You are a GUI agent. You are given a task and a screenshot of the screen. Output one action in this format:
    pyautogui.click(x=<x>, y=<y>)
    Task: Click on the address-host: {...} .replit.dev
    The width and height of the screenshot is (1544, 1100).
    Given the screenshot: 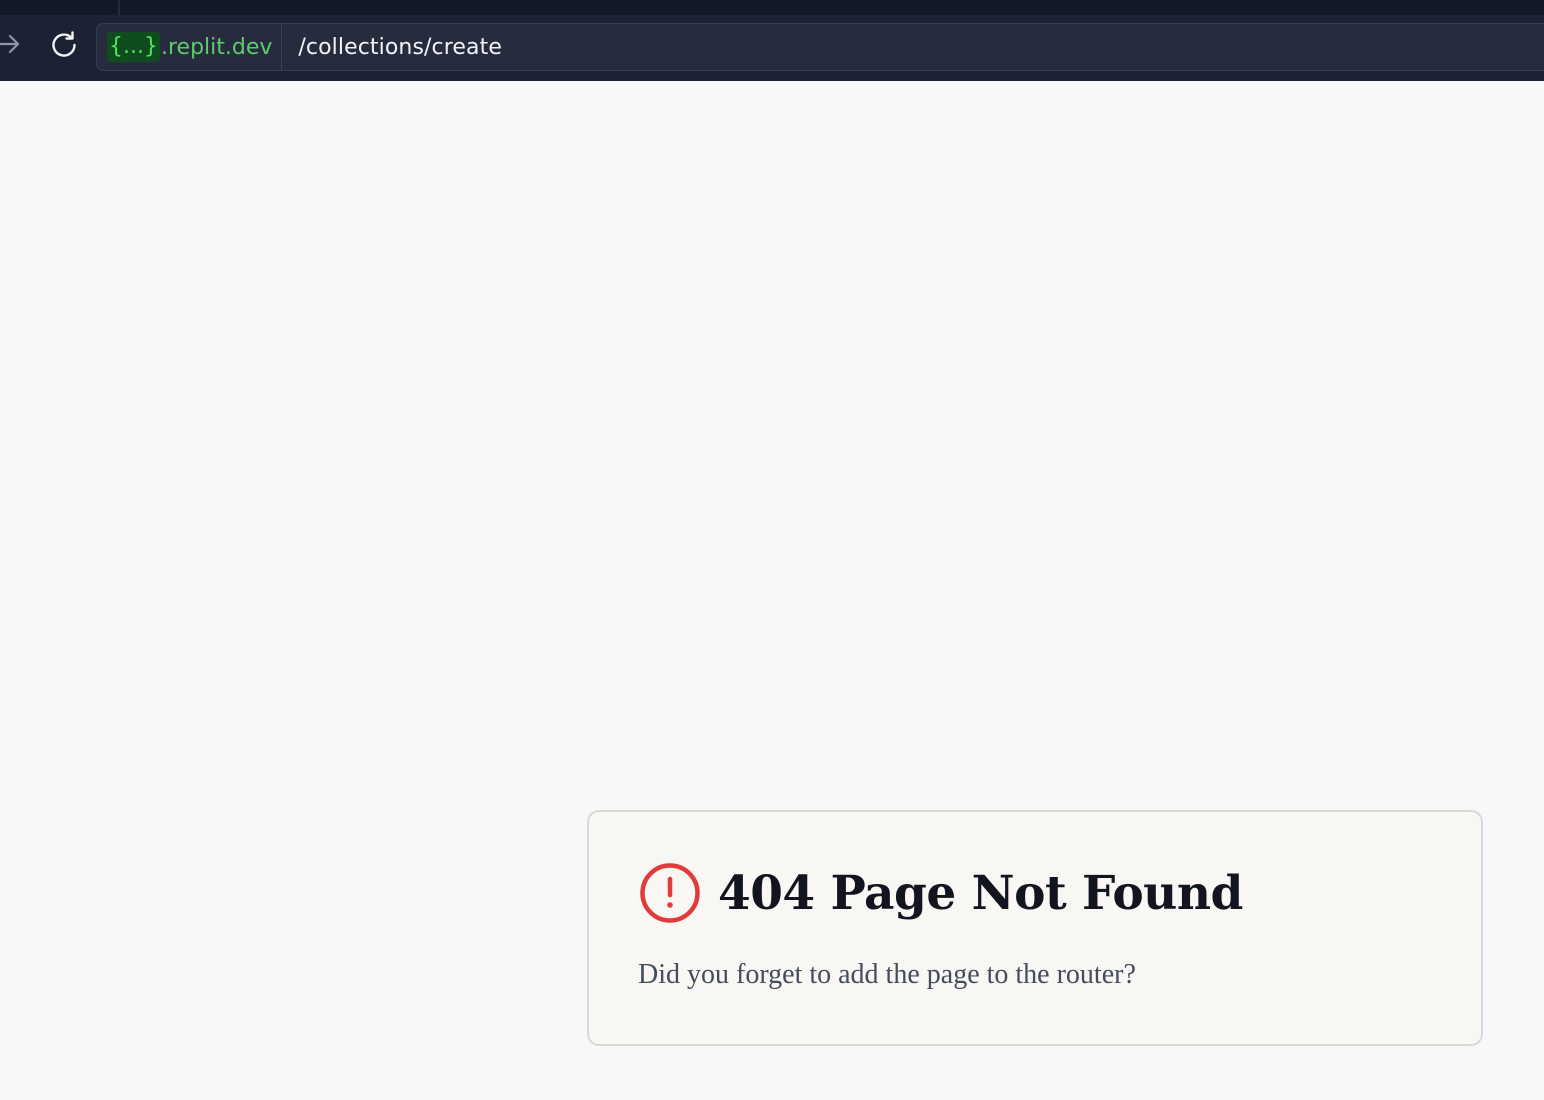 What is the action you would take?
    pyautogui.click(x=190, y=47)
    